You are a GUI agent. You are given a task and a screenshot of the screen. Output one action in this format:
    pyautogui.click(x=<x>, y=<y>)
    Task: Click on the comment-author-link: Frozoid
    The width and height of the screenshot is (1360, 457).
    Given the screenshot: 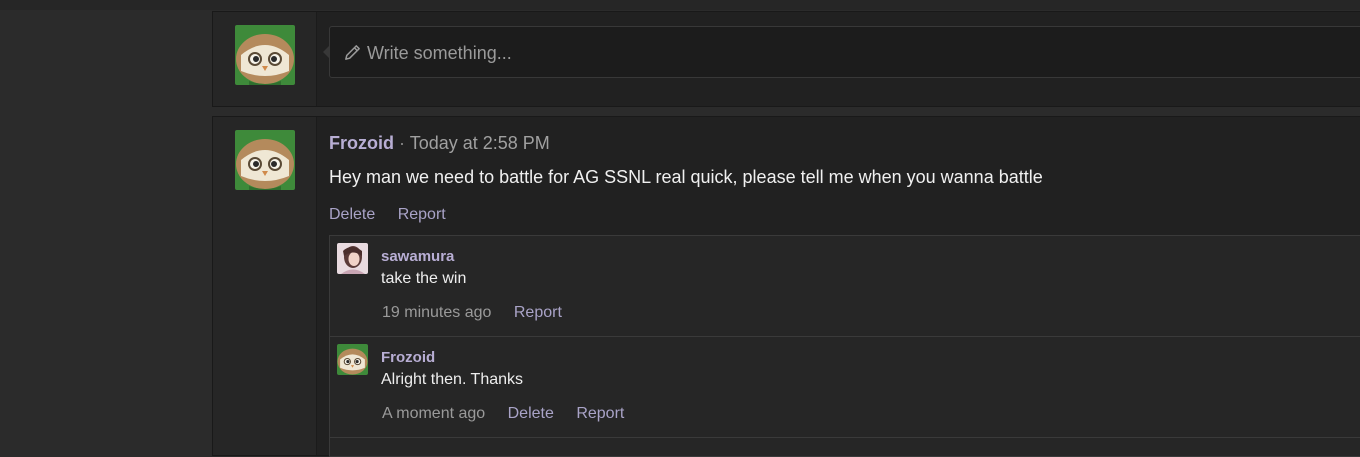 What is the action you would take?
    pyautogui.click(x=408, y=357)
    